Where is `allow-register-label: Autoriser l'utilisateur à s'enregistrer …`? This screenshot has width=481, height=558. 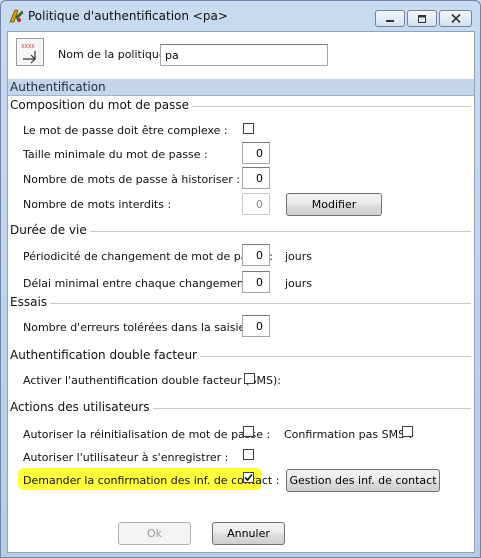 allow-register-label: Autoriser l'utilisateur à s'enregistrer … is located at coordinates (126, 457).